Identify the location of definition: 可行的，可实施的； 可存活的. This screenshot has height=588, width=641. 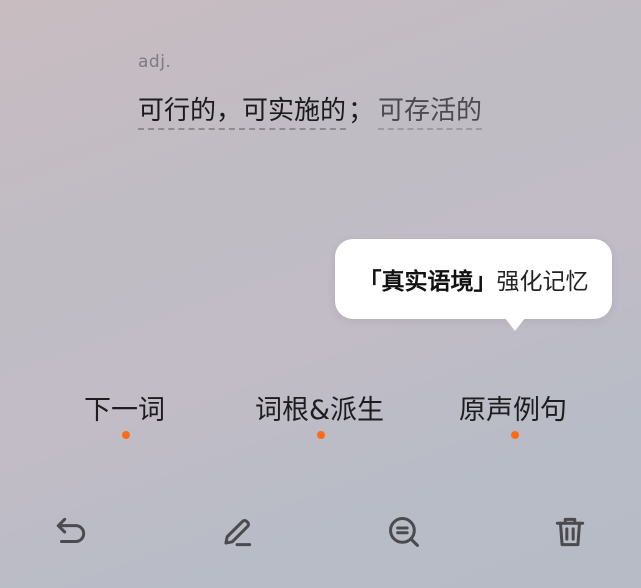
(310, 110).